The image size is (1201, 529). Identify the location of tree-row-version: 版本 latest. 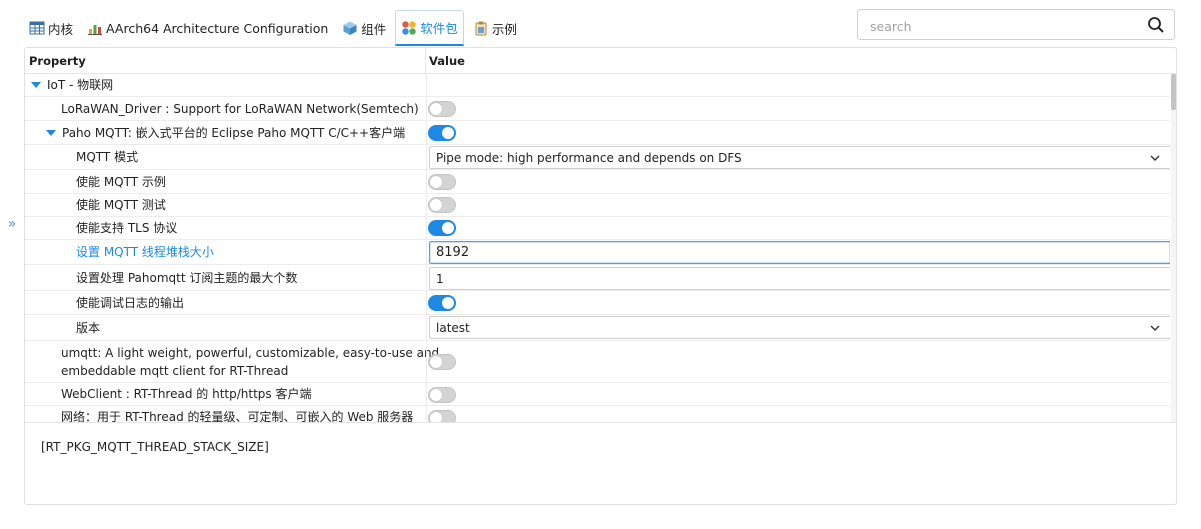
(597, 328).